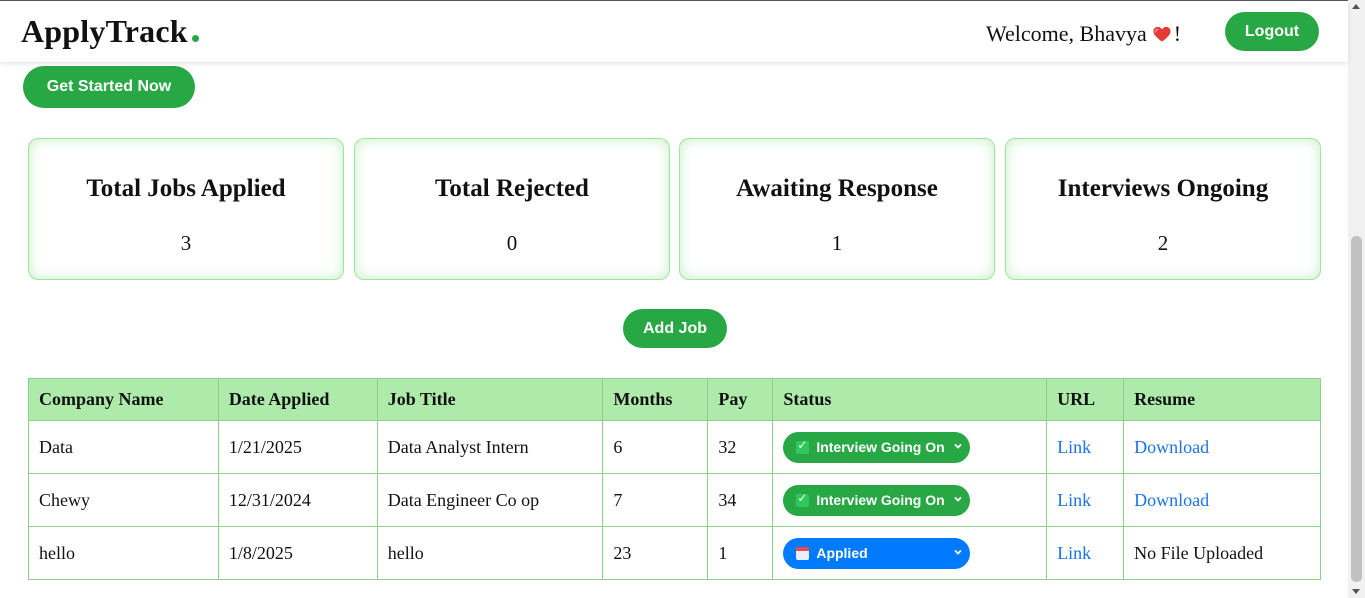  I want to click on cell-pay: 1, so click(740, 553).